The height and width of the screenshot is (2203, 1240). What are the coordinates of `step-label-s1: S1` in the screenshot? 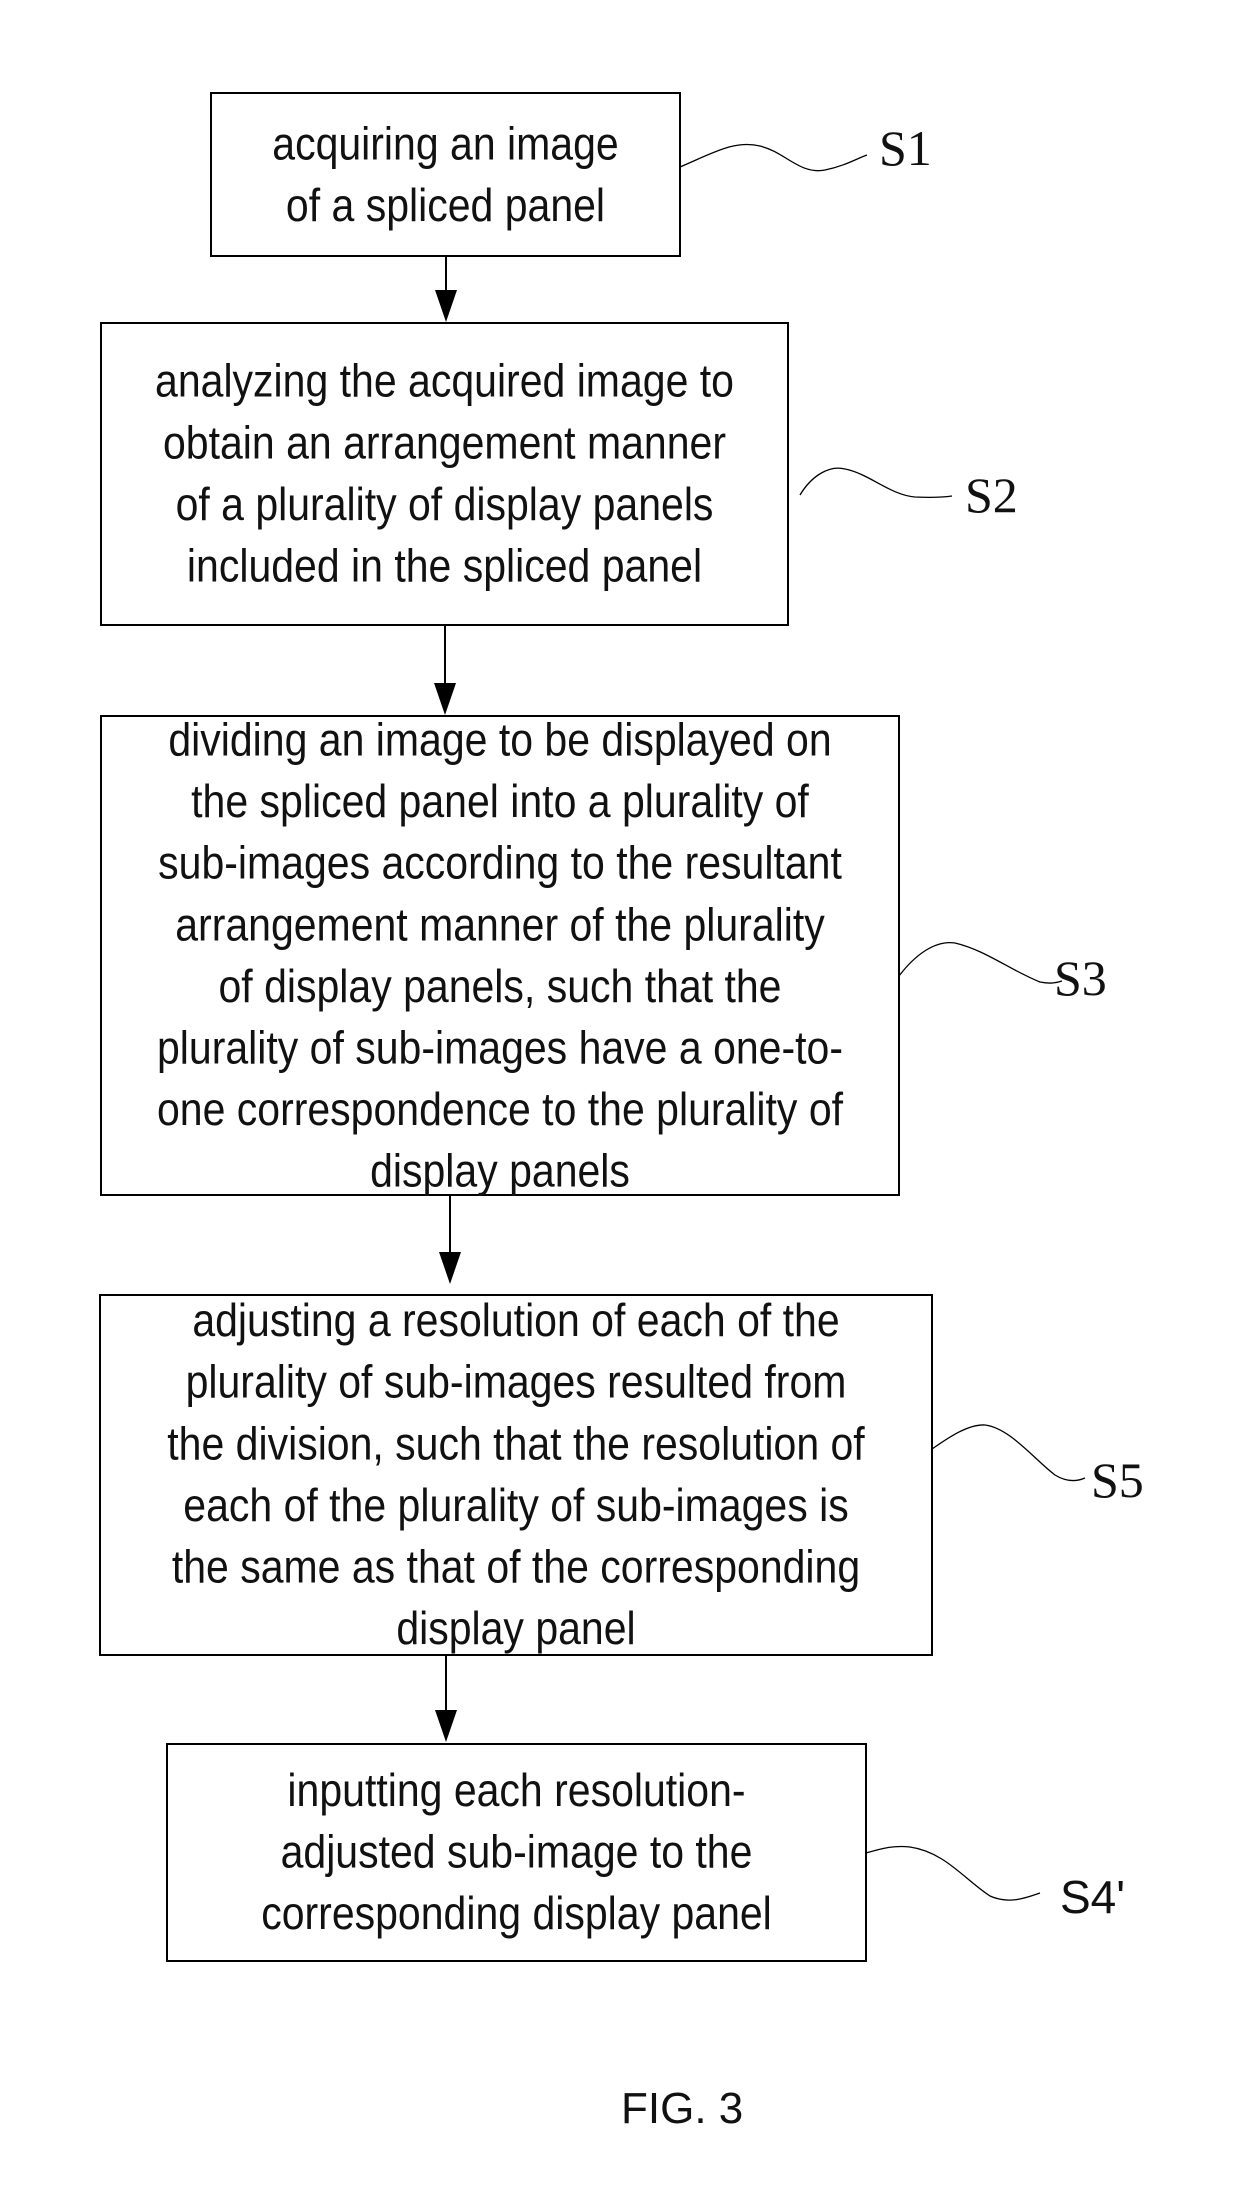 It's located at (905, 148).